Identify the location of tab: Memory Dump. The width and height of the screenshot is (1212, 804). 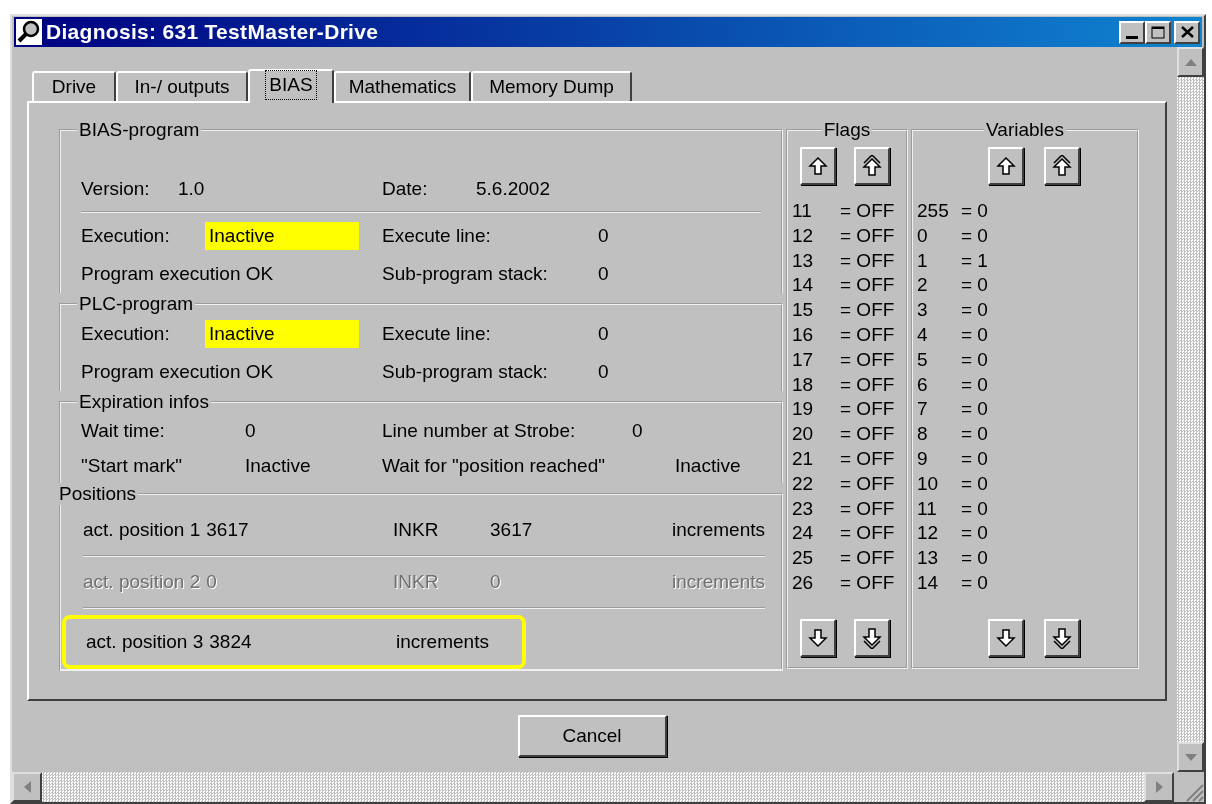
(551, 86).